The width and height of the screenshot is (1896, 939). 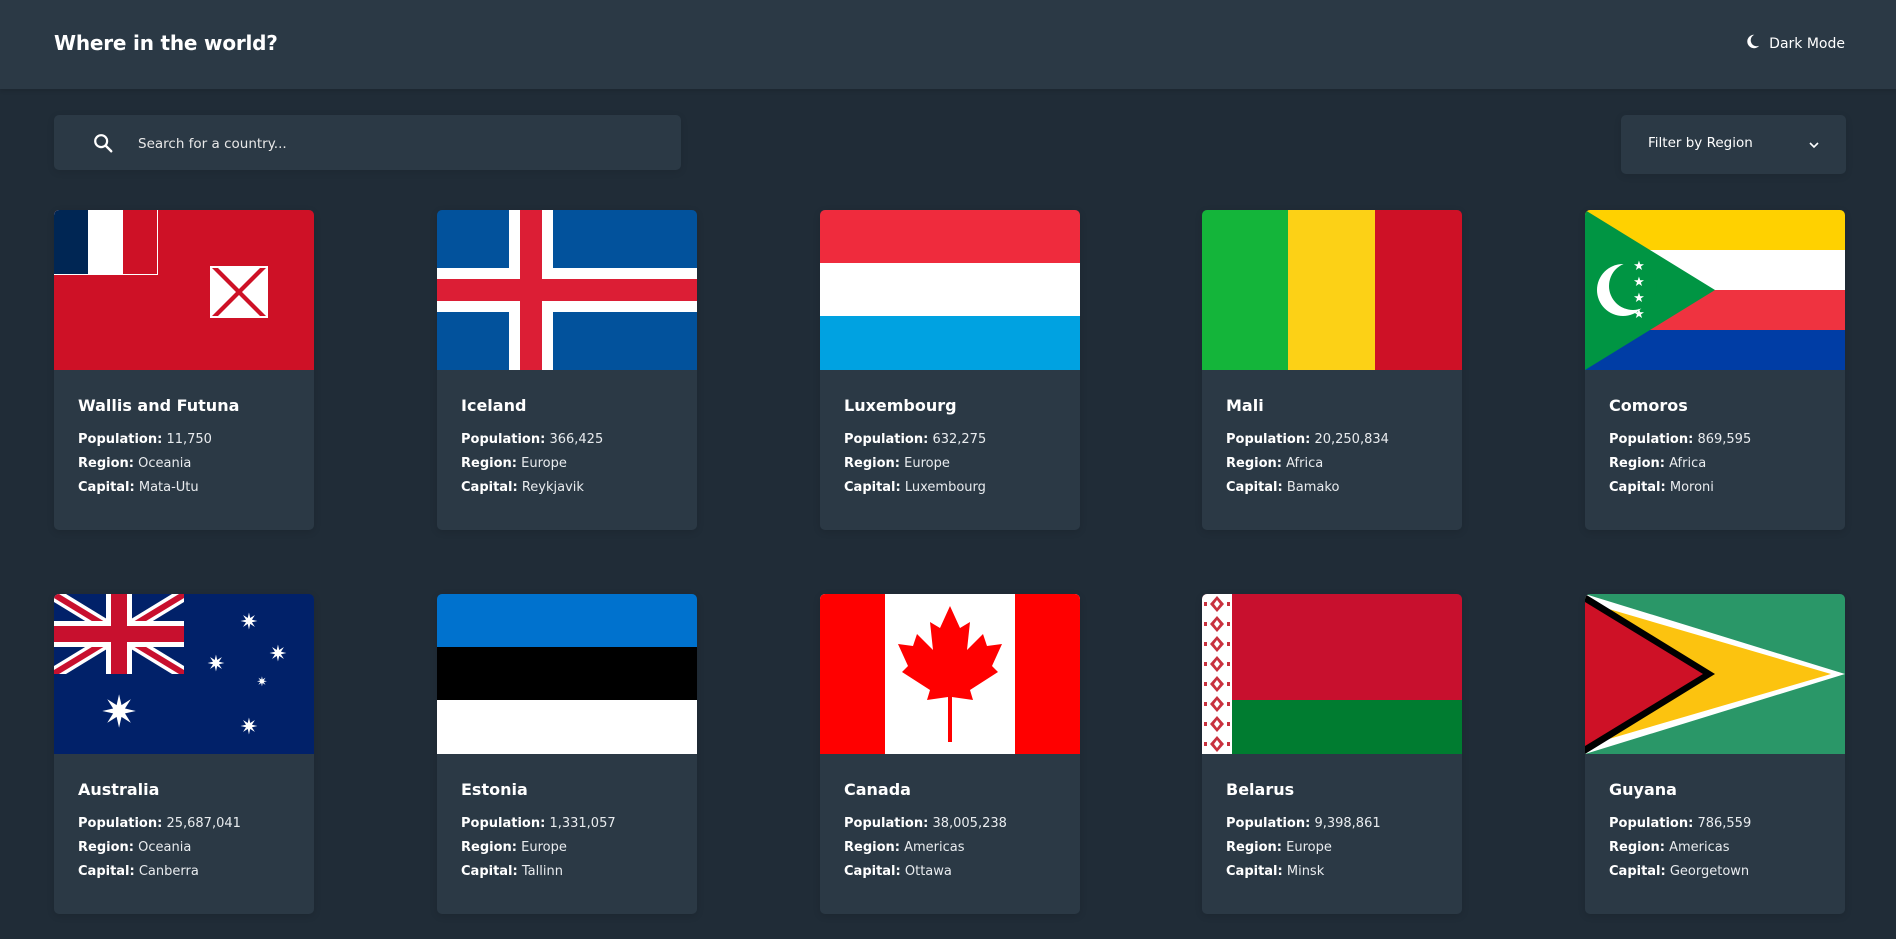 What do you see at coordinates (948, 44) in the screenshot?
I see `app-header: Where in the world? Dark Mode` at bounding box center [948, 44].